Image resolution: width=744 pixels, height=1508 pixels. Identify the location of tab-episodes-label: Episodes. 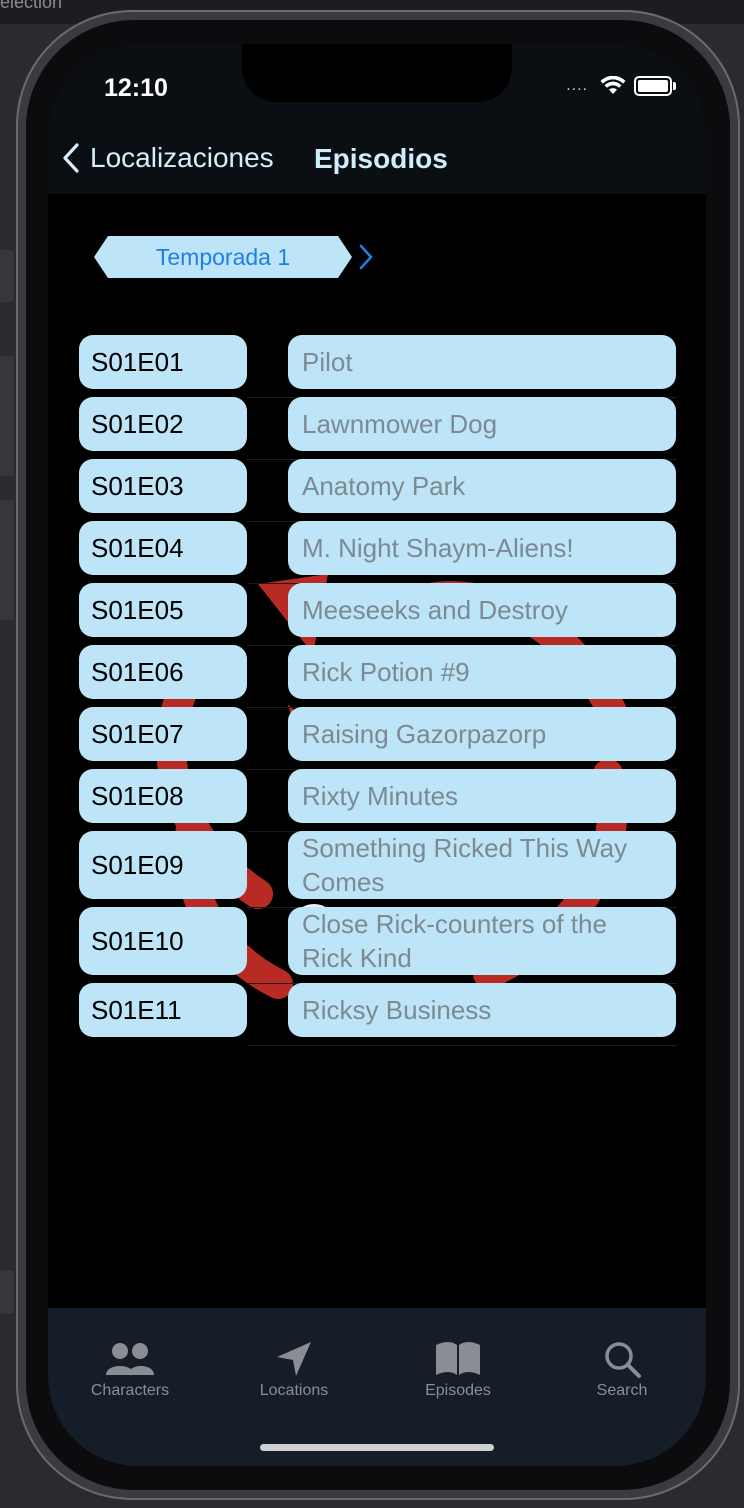
(458, 1390).